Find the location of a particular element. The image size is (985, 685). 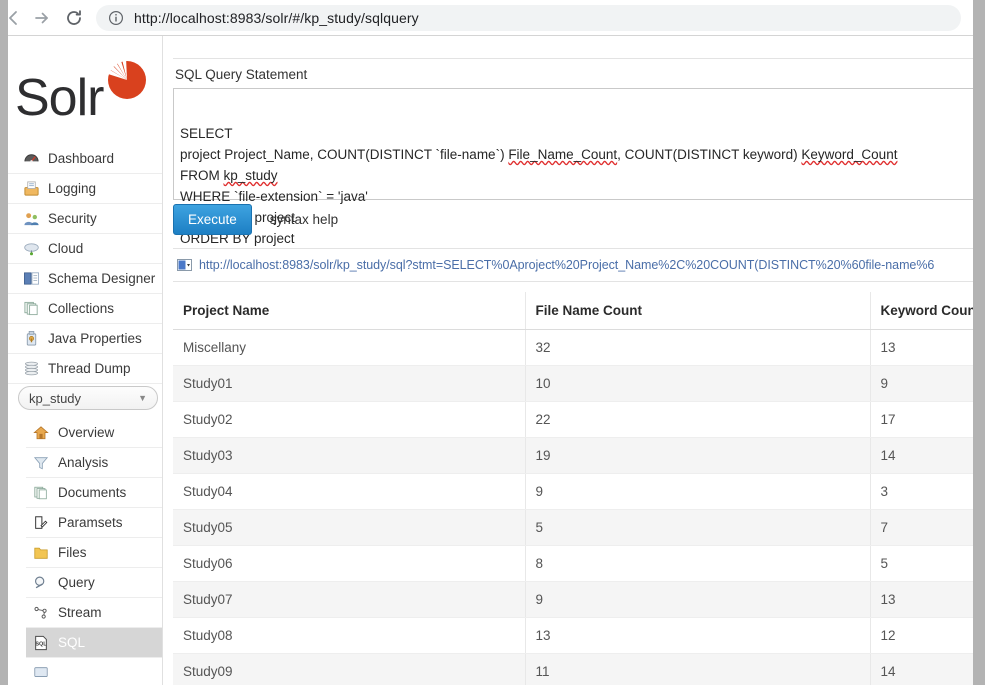

sql-document-icon: SQL is located at coordinates (41, 643).